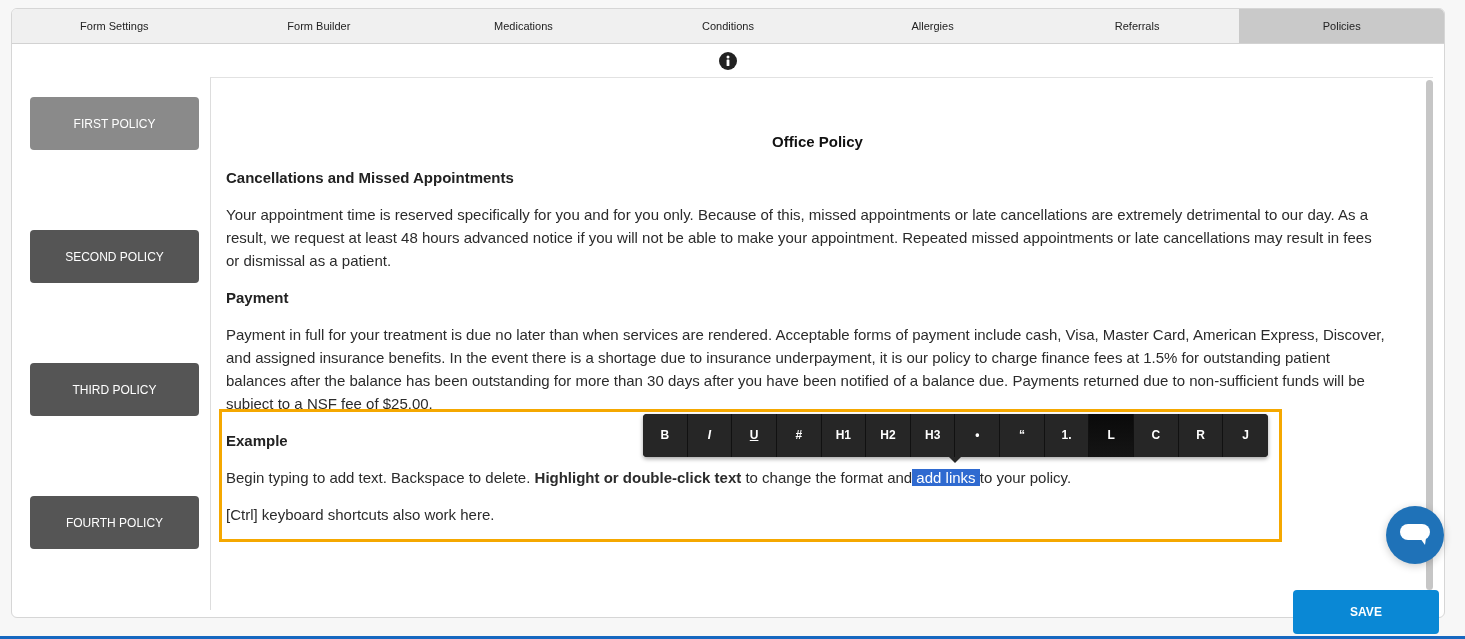  Describe the element at coordinates (649, 478) in the screenshot. I see `paragraph-text: Begin typing to add text. Backspace to delete. Highlight or double-click text to change the format and add links to your policy.` at that location.